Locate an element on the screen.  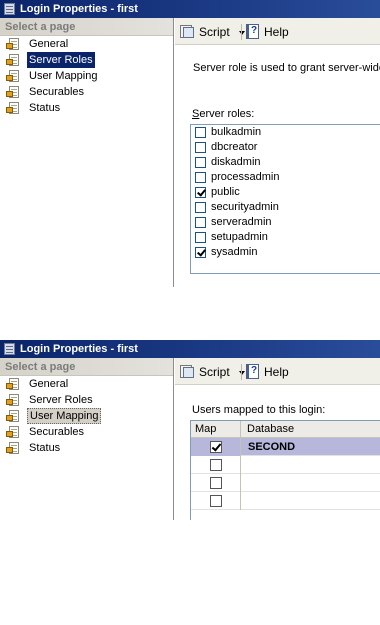
role-item-public: public is located at coordinates (285, 192).